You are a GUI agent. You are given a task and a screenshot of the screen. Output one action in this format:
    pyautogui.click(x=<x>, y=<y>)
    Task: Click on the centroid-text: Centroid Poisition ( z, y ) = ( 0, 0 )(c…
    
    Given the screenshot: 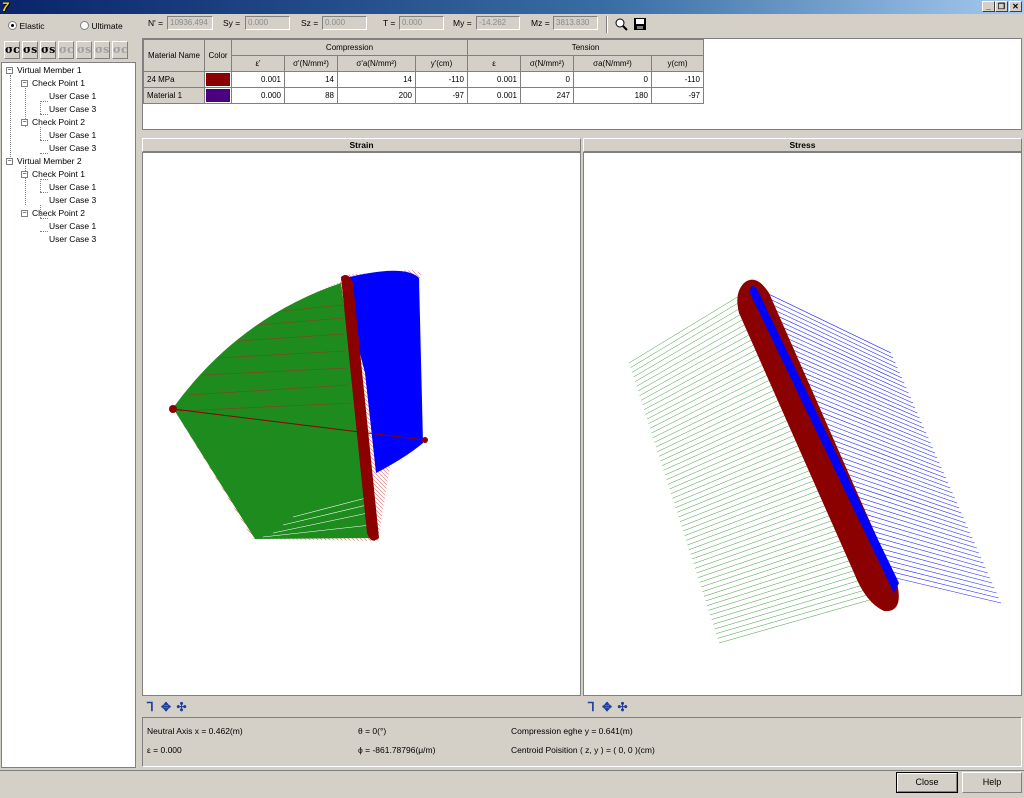 What is the action you would take?
    pyautogui.click(x=583, y=750)
    